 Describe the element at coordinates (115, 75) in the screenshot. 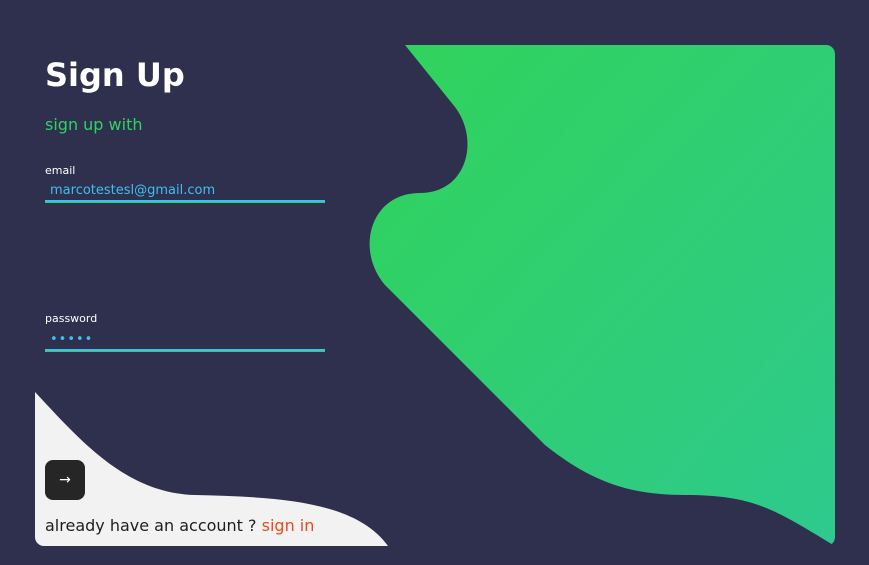

I see `page-title: Sign Up` at that location.